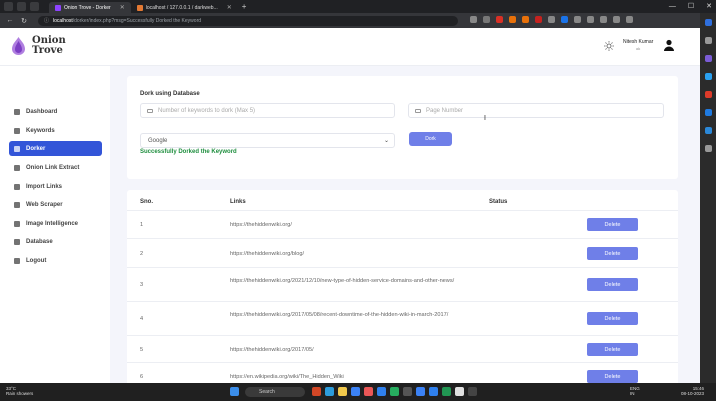 This screenshot has width=716, height=401. What do you see at coordinates (590, 19) in the screenshot?
I see `favorites-icon` at bounding box center [590, 19].